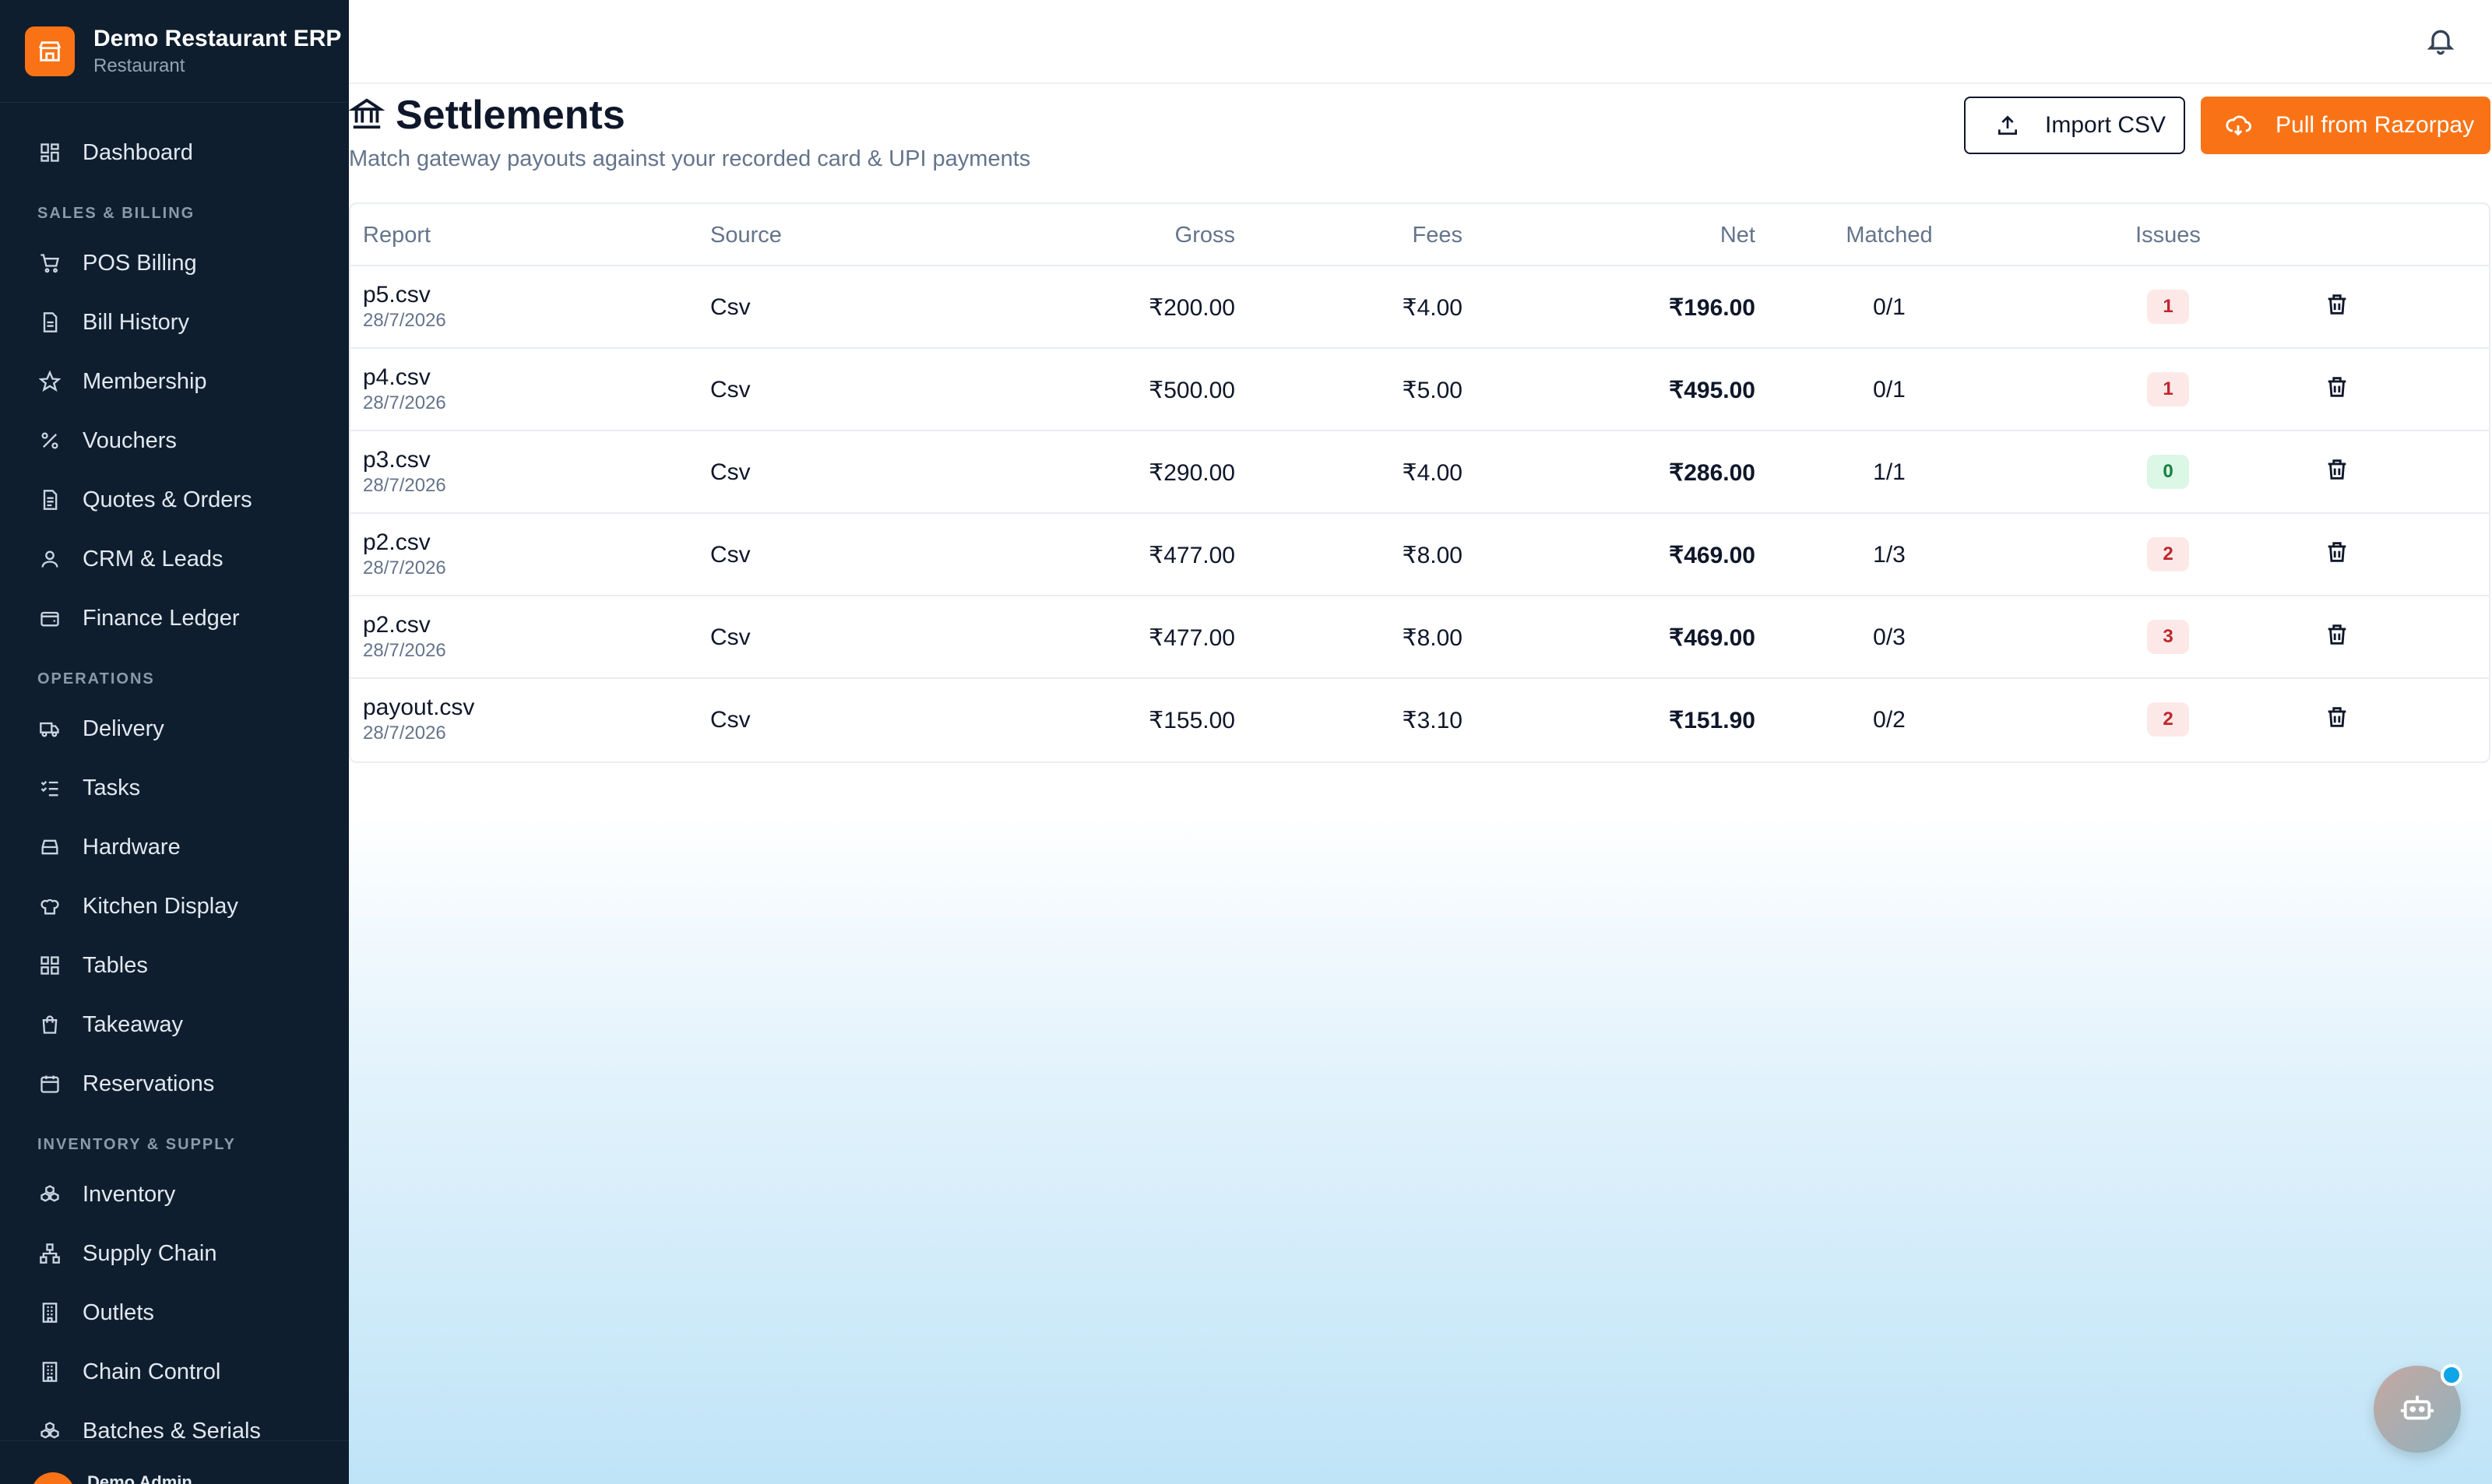 The width and height of the screenshot is (2492, 1484). Describe the element at coordinates (119, 1312) in the screenshot. I see `sidebar-item-label: Outlets` at that location.